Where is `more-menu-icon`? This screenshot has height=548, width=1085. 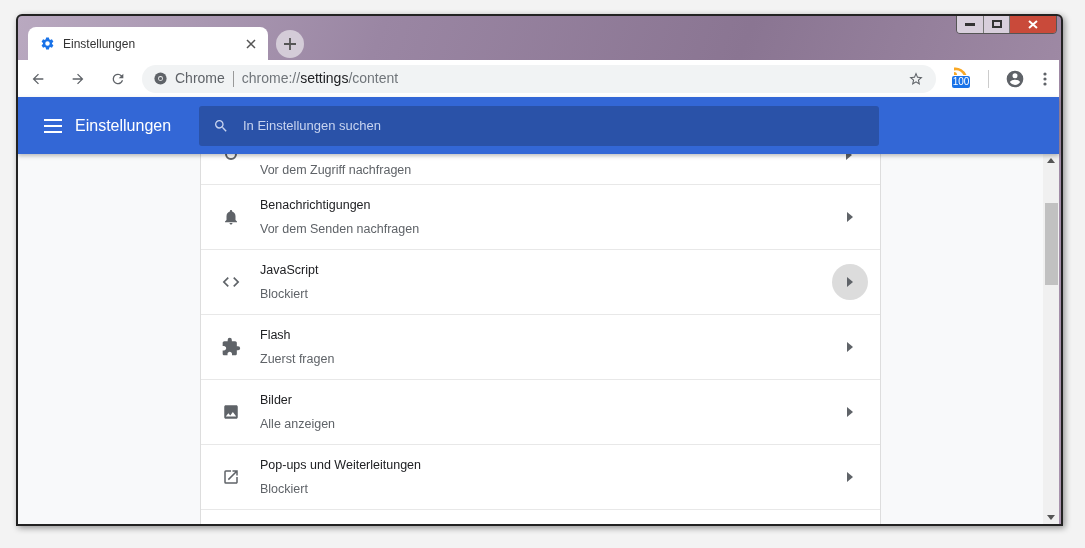
more-menu-icon is located at coordinates (1045, 78).